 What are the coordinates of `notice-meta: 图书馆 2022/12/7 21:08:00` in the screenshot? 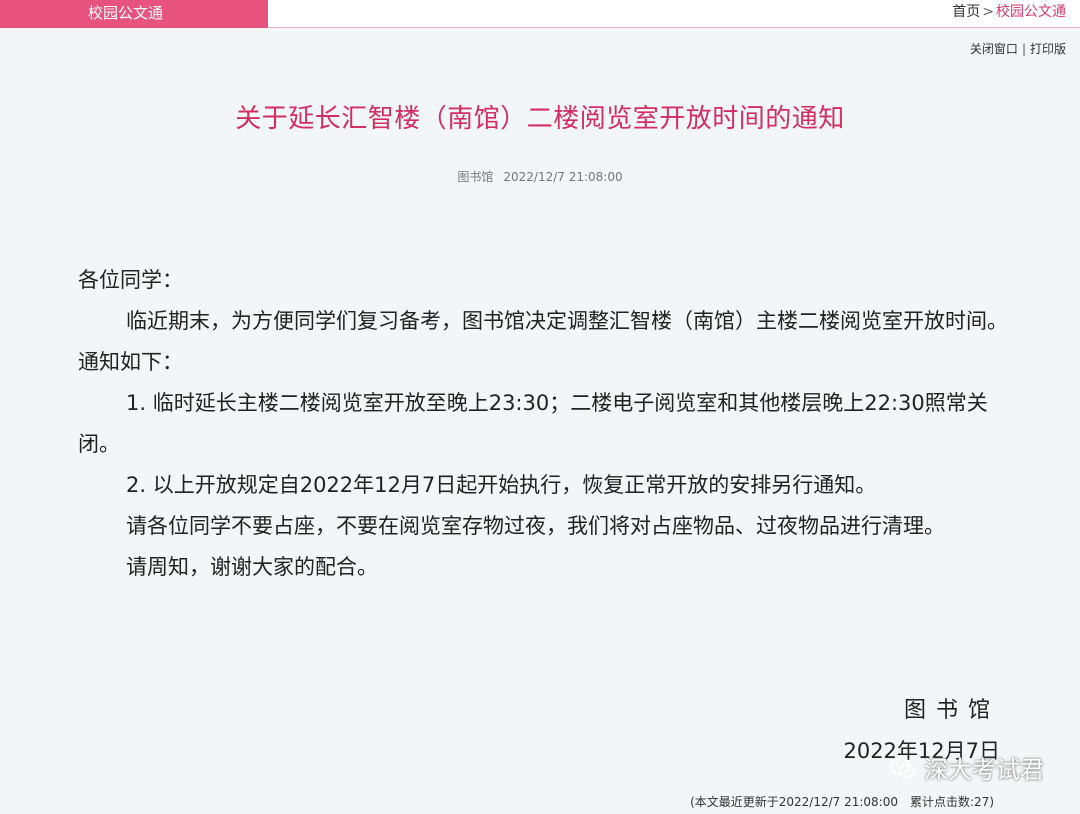 It's located at (540, 176).